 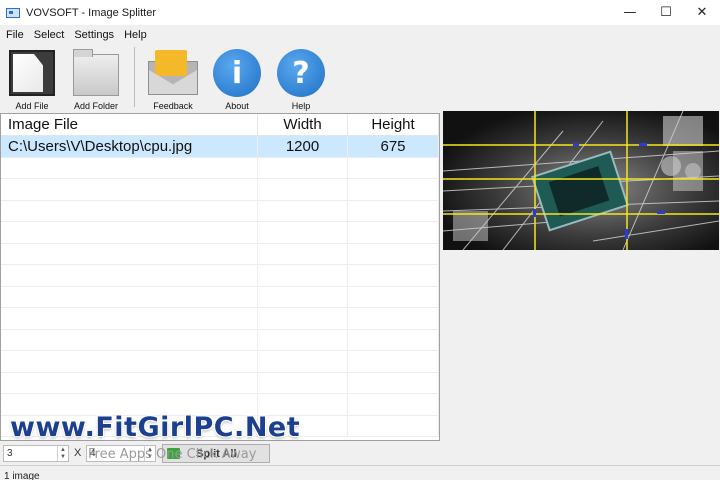 I want to click on x-label: X, so click(x=78, y=453).